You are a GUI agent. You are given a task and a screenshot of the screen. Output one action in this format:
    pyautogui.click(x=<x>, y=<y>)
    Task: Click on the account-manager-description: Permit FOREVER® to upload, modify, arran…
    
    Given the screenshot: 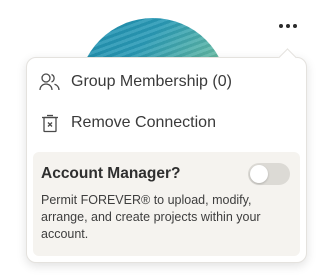 What is the action you would take?
    pyautogui.click(x=151, y=217)
    